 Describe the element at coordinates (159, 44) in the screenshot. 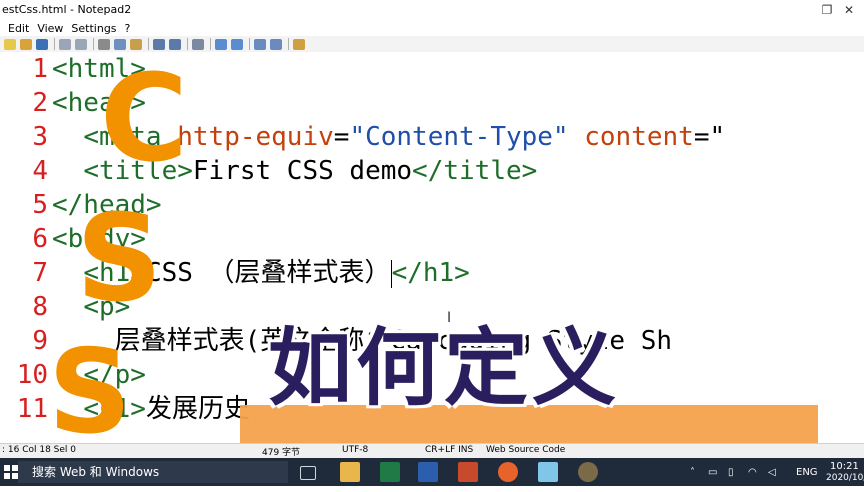

I see `find-icon` at that location.